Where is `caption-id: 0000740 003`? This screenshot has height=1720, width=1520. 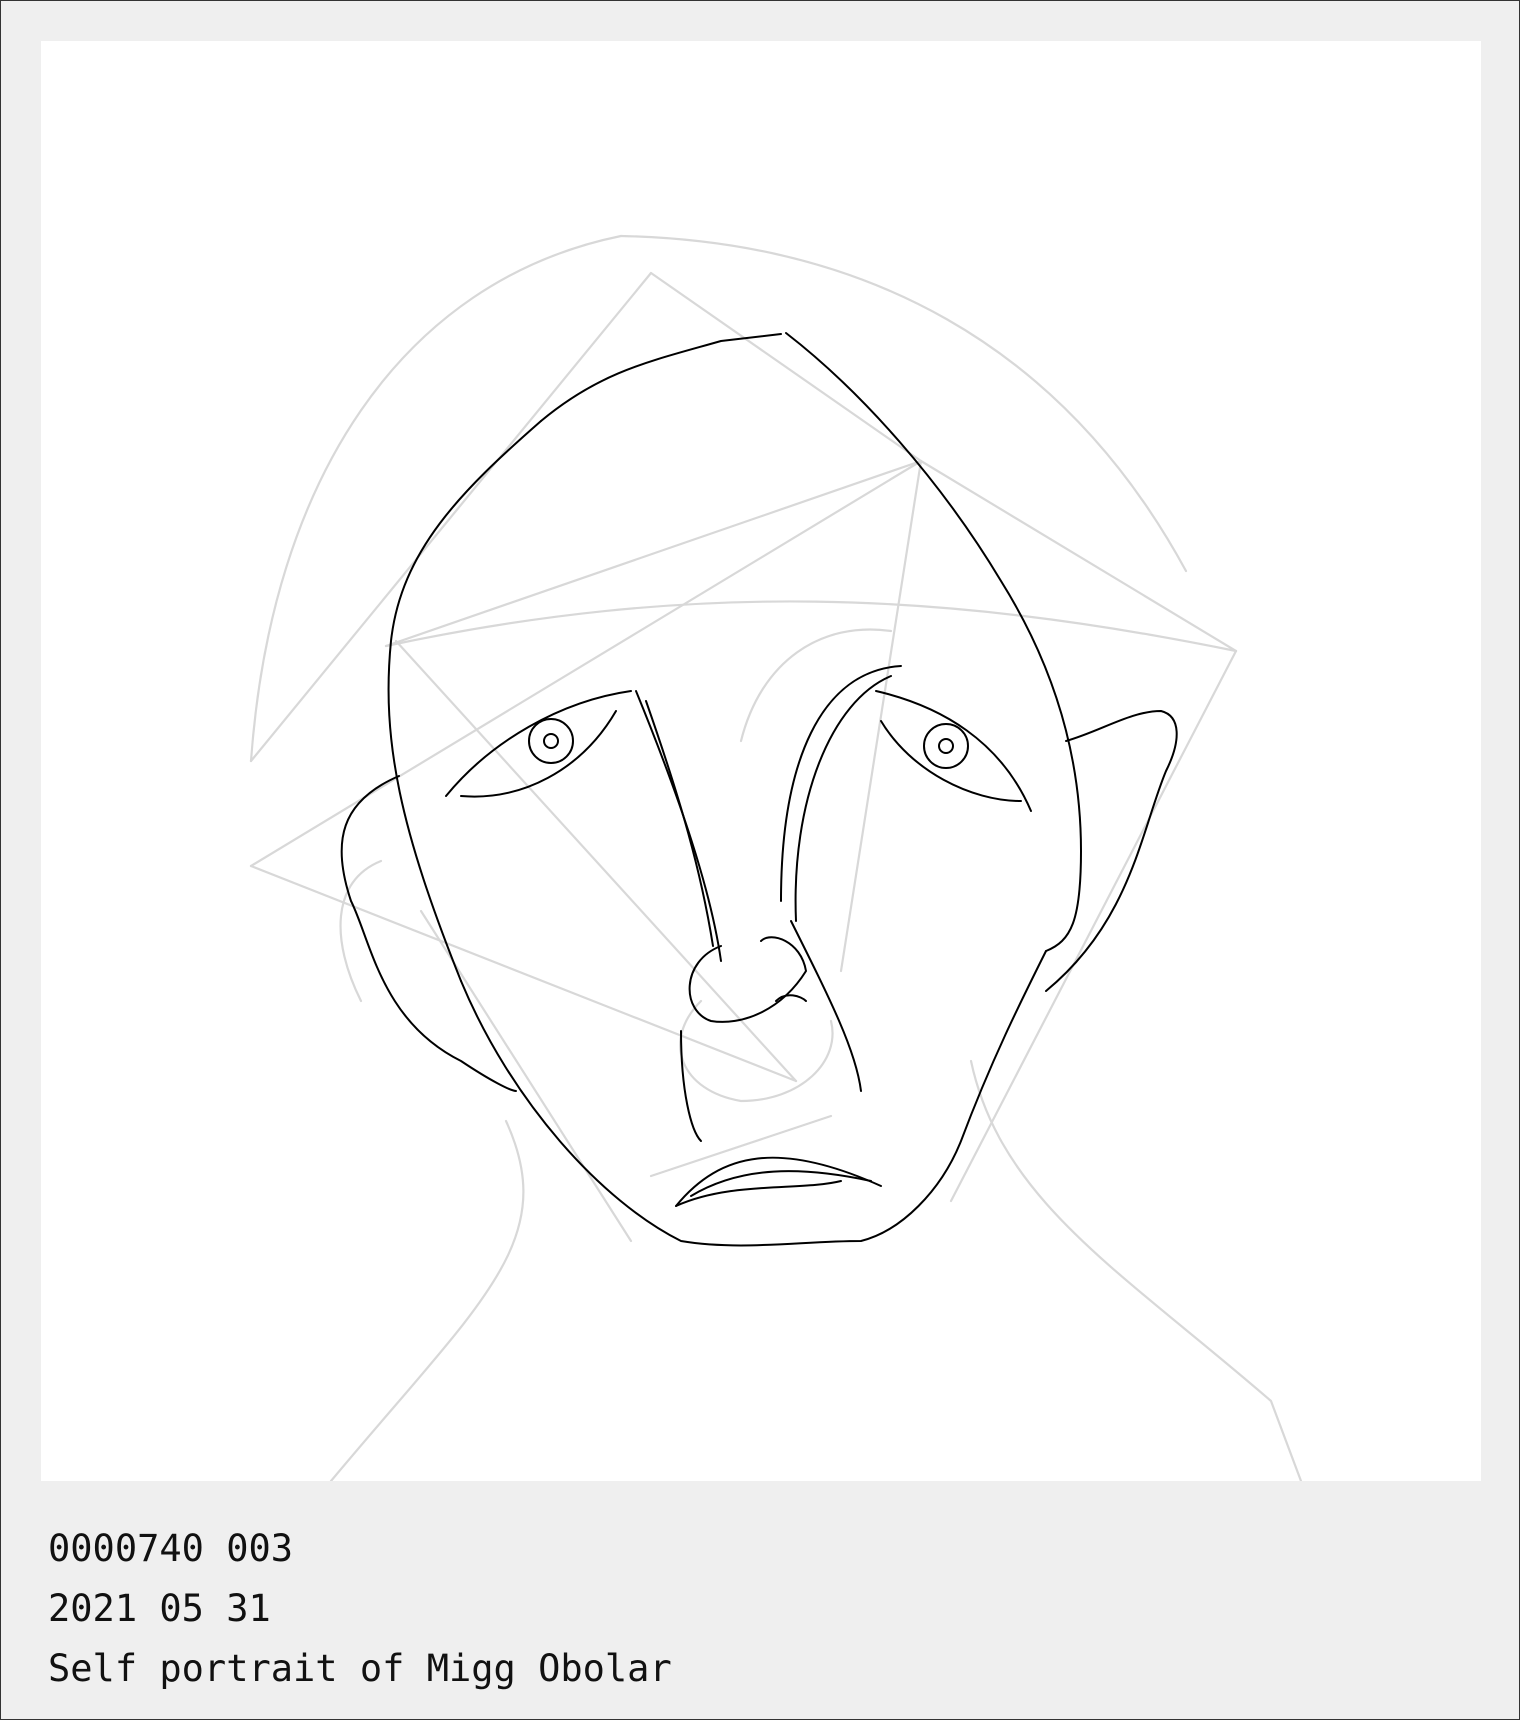 caption-id: 0000740 003 is located at coordinates (171, 1548).